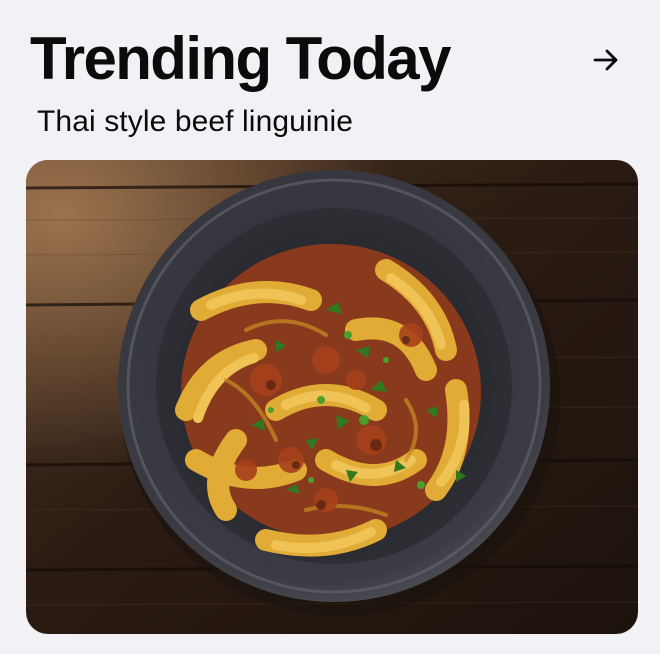  I want to click on section-title: Trending Today, so click(240, 58).